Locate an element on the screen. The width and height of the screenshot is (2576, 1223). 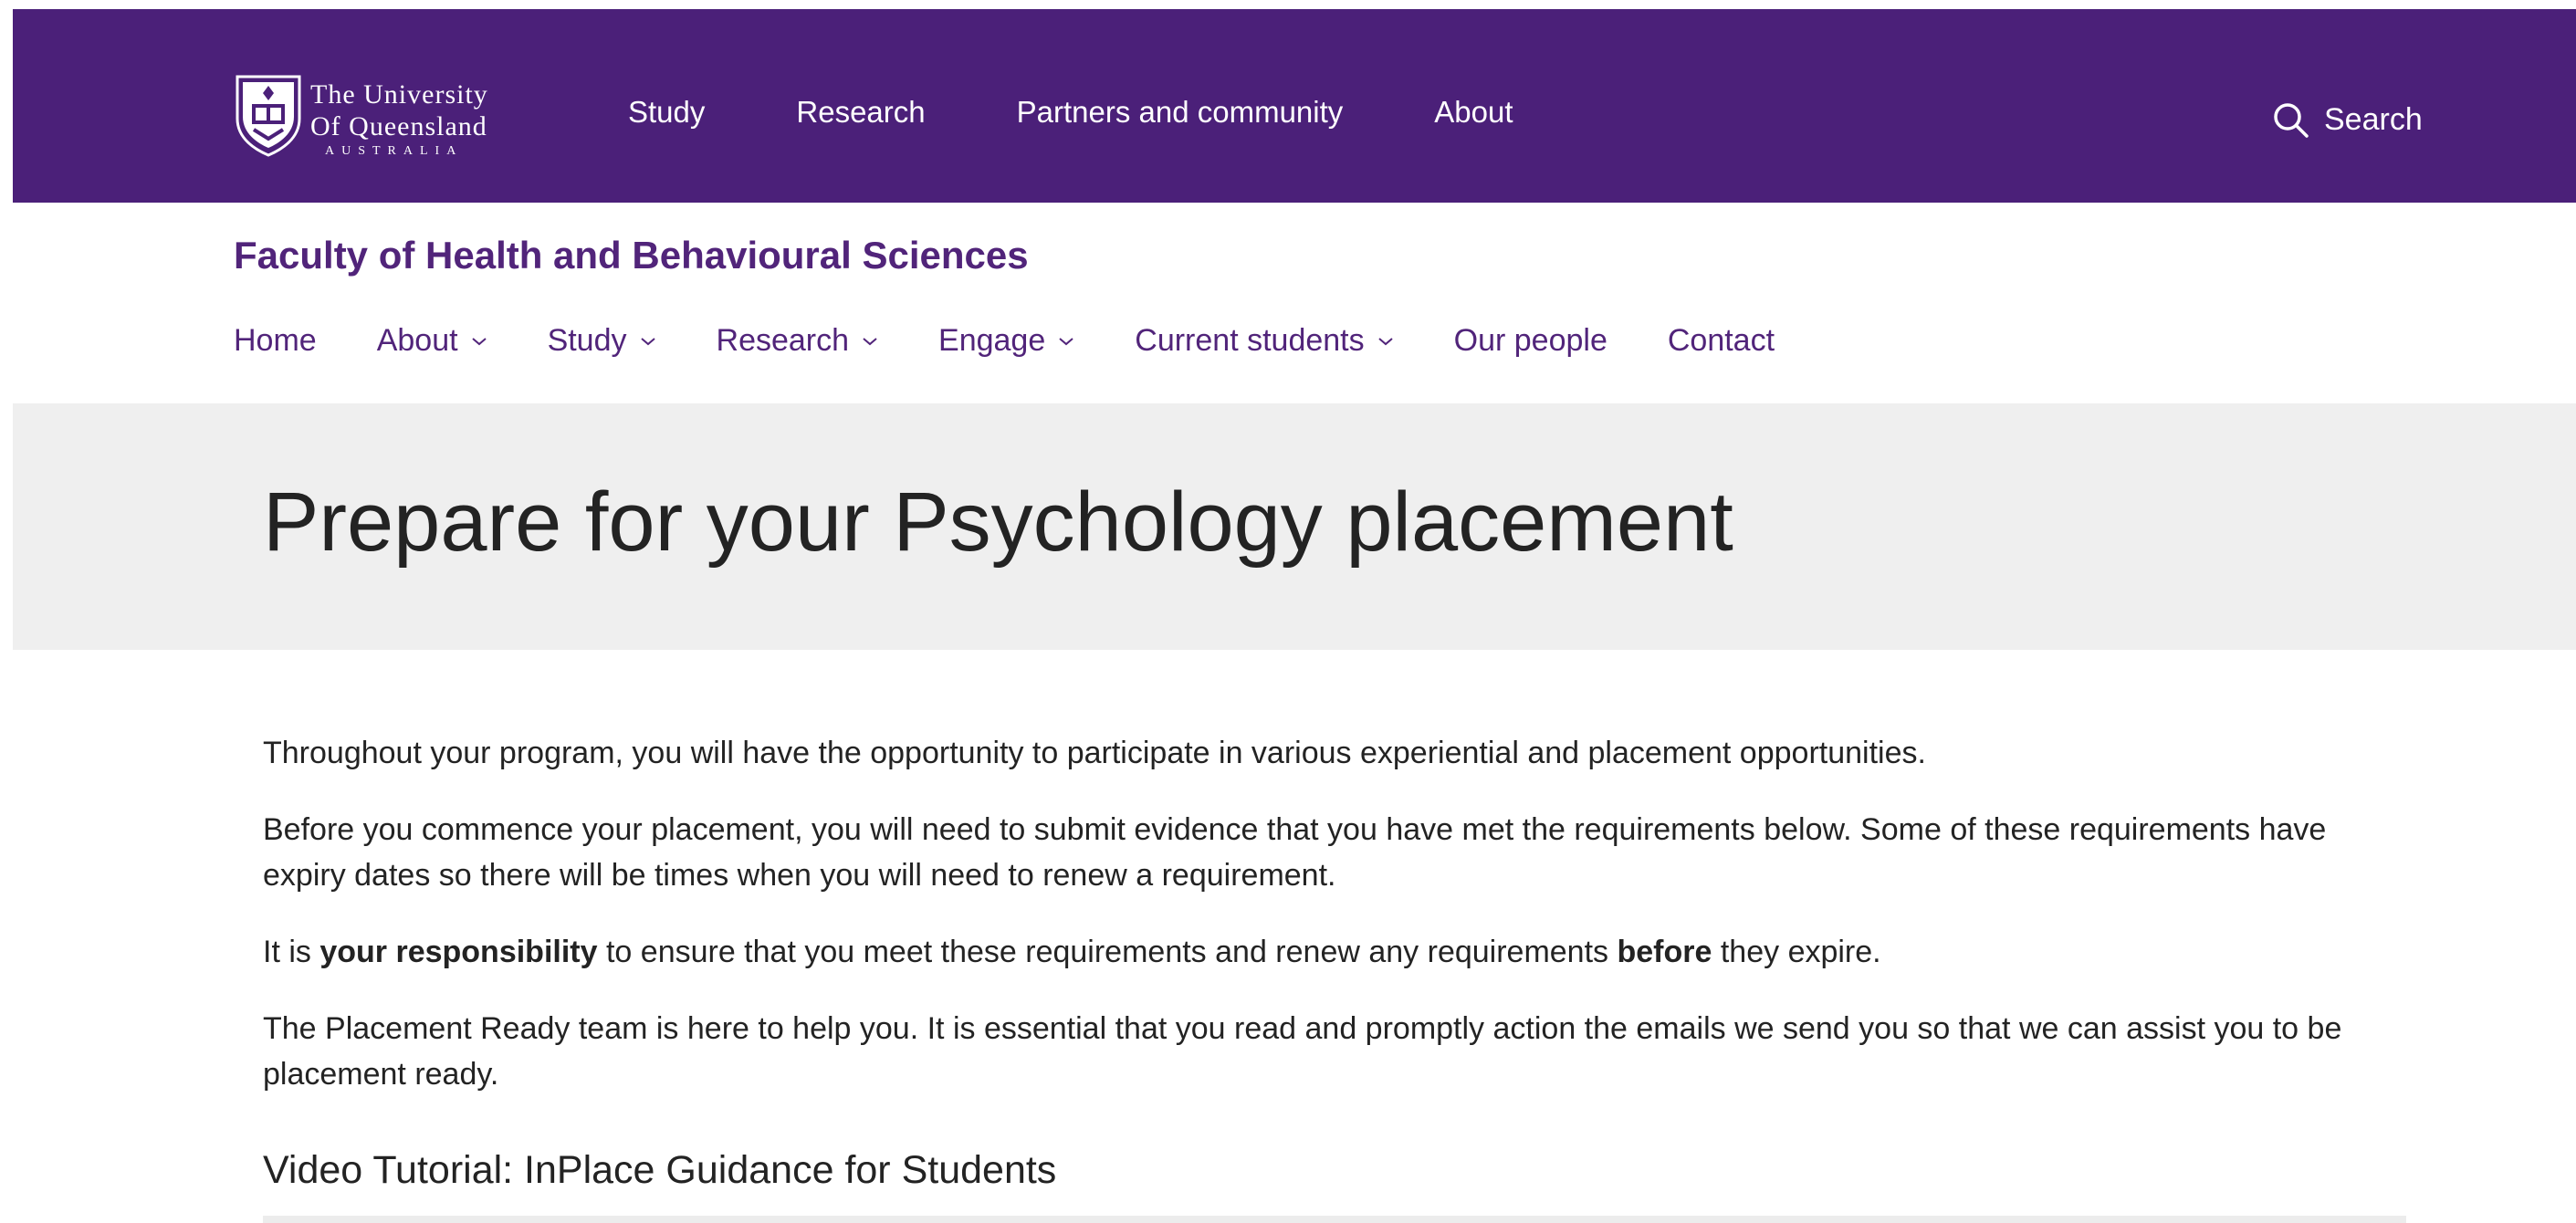
faculty-nav-label: Study is located at coordinates (587, 340).